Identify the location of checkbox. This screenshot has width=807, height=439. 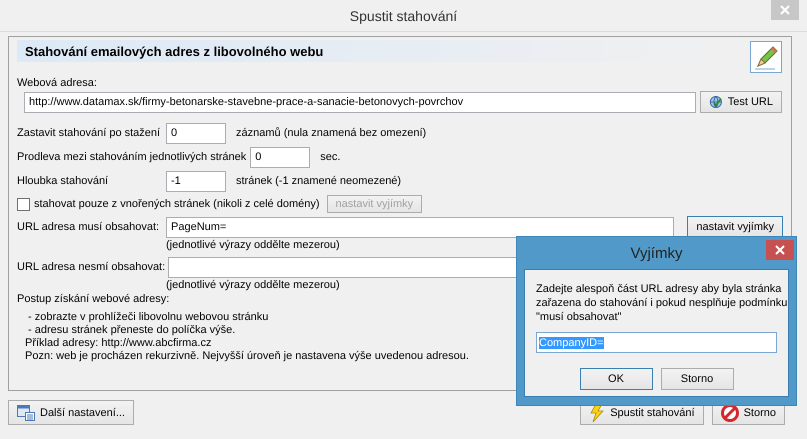
(23, 204).